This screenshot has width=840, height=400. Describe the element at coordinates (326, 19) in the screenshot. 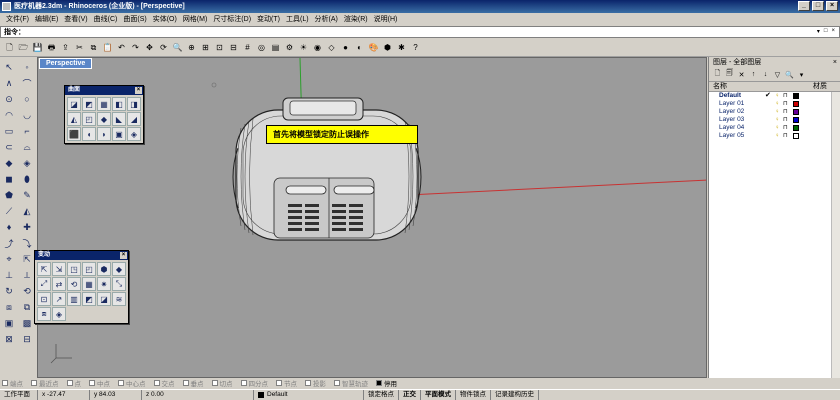

I see `menu-item-10: 分析(A)` at that location.